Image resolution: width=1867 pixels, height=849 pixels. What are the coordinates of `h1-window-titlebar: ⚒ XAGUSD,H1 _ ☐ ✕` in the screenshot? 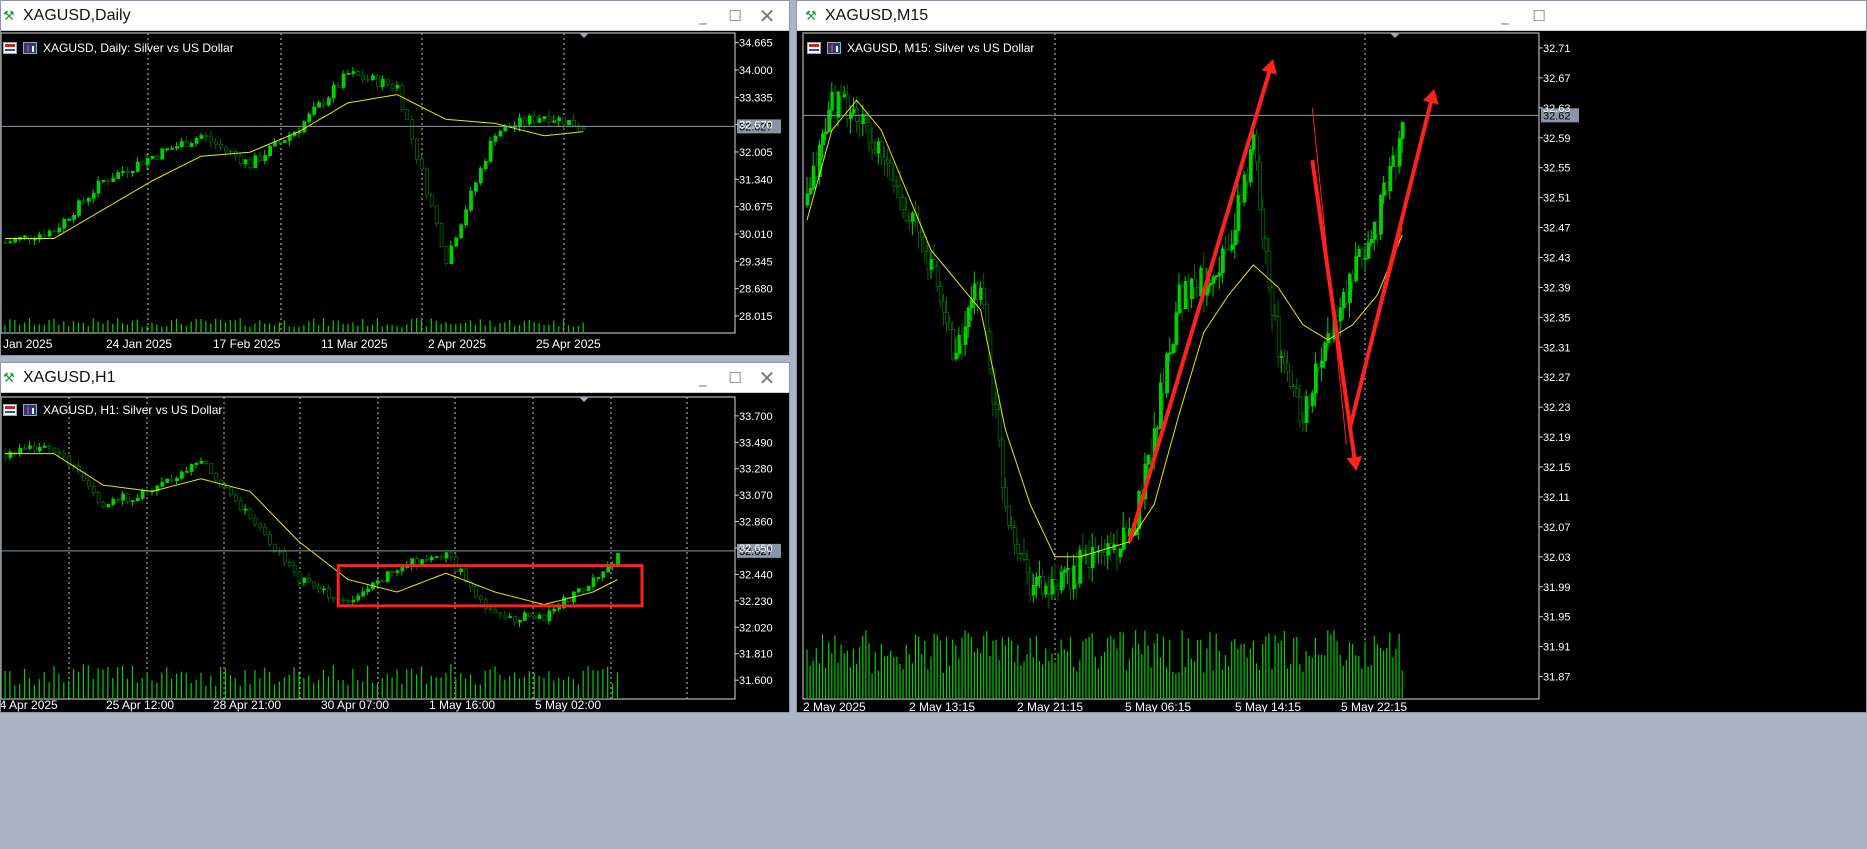 It's located at (395, 378).